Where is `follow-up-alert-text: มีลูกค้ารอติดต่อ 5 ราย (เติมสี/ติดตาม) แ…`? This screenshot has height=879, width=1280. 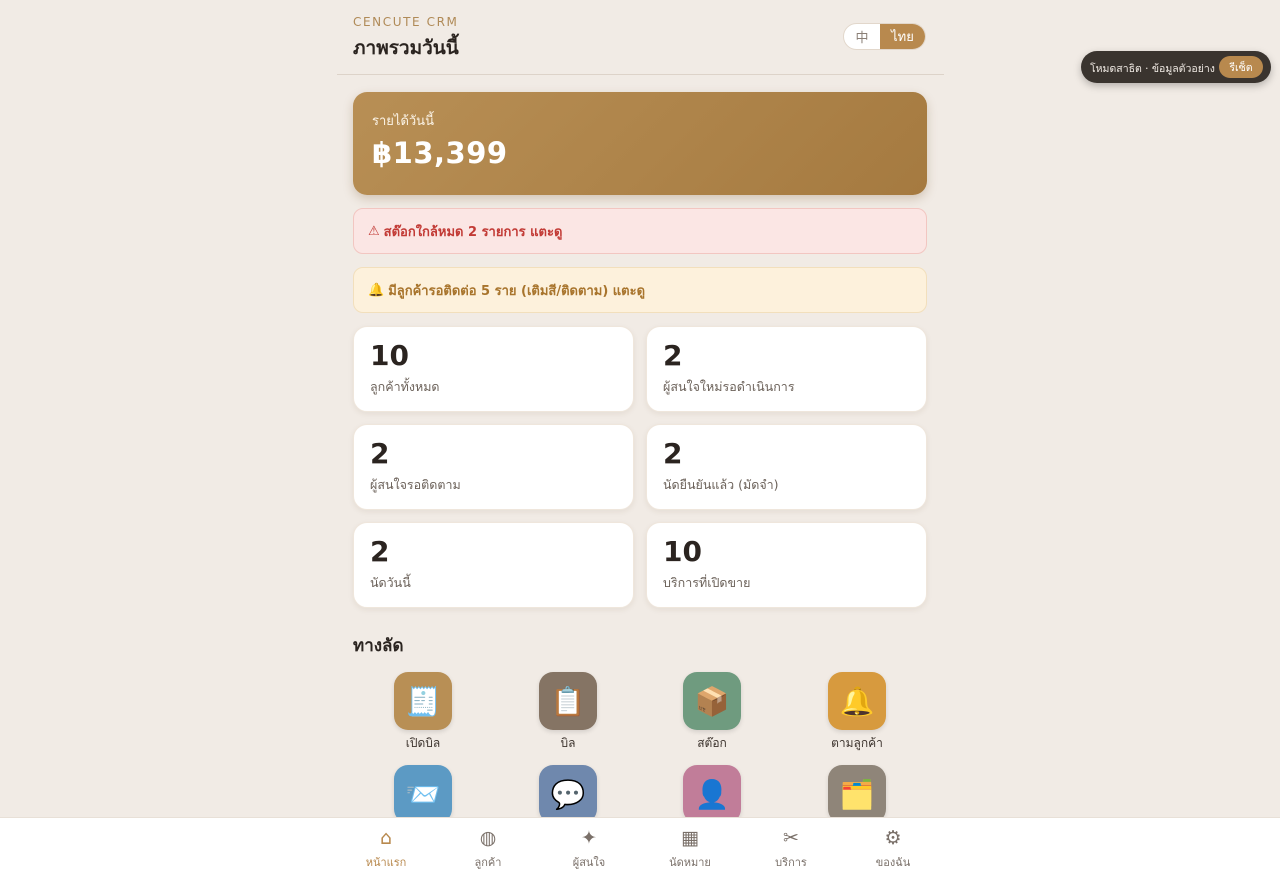 follow-up-alert-text: มีลูกค้ารอติดต่อ 5 ราย (เติมสี/ติดตาม) แ… is located at coordinates (517, 291).